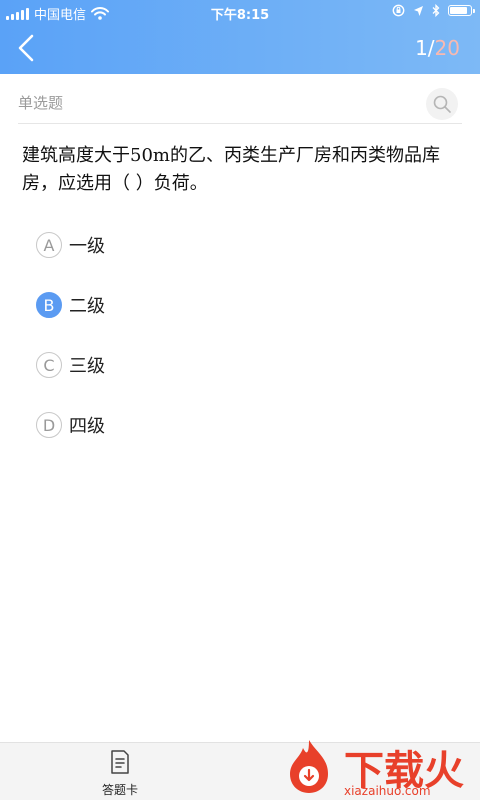  Describe the element at coordinates (87, 306) in the screenshot. I see `option-text-b: 二级` at that location.